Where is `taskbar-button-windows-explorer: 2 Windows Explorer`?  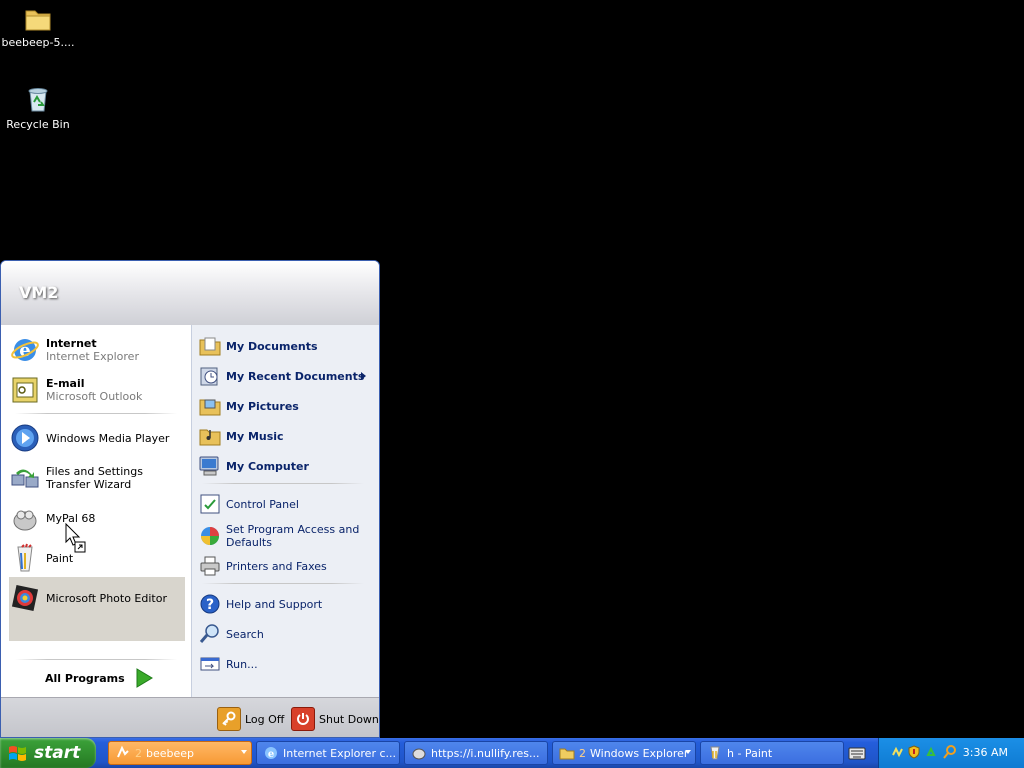 taskbar-button-windows-explorer: 2 Windows Explorer is located at coordinates (624, 753).